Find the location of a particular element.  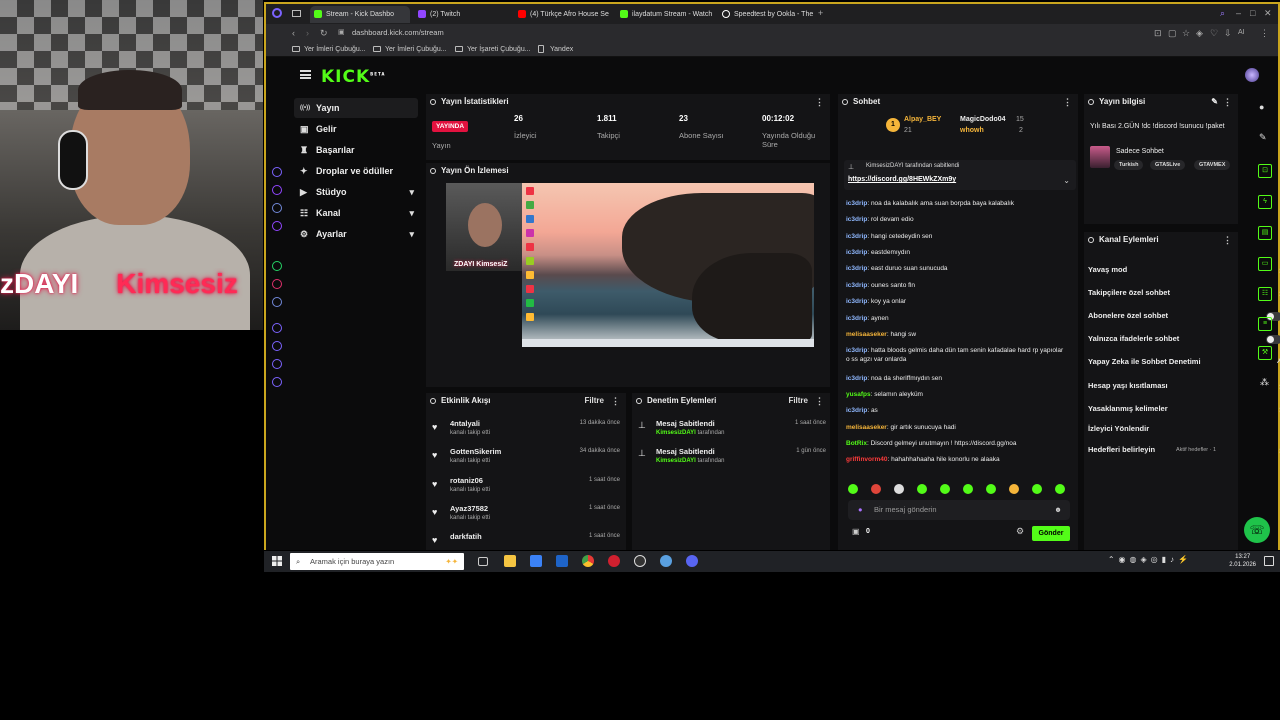

windows-start-icon is located at coordinates (277, 561).